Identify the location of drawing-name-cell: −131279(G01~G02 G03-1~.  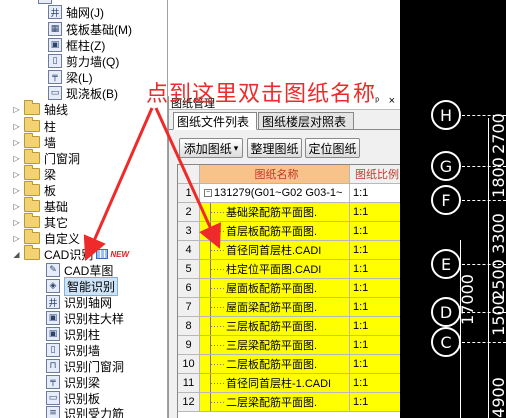
(275, 193).